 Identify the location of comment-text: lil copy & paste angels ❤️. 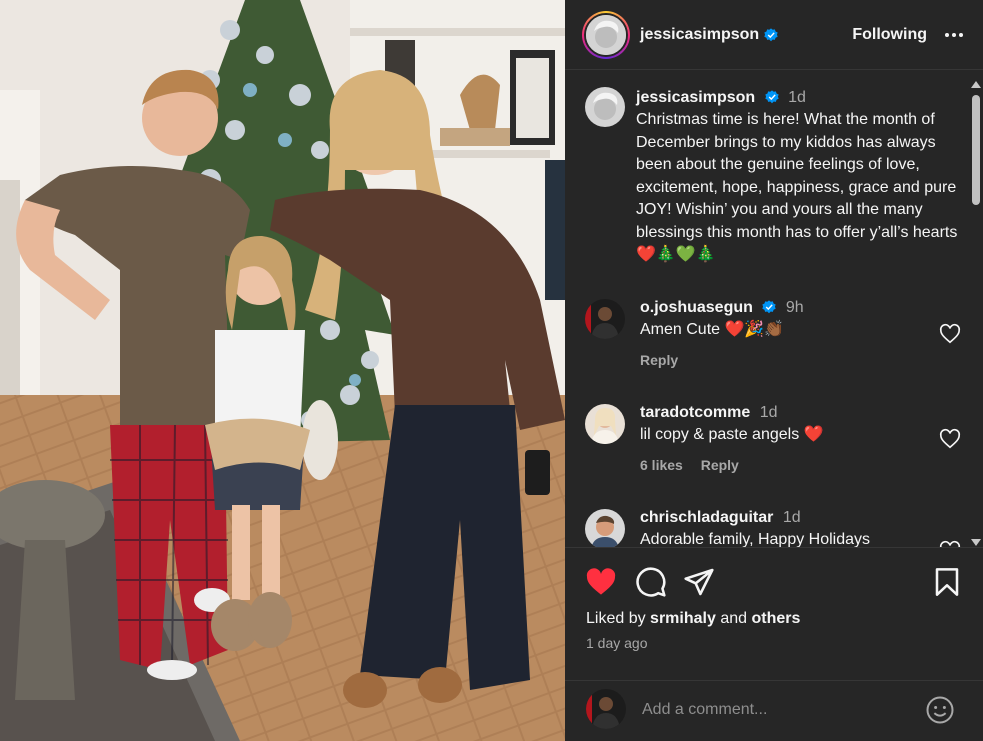
(732, 434).